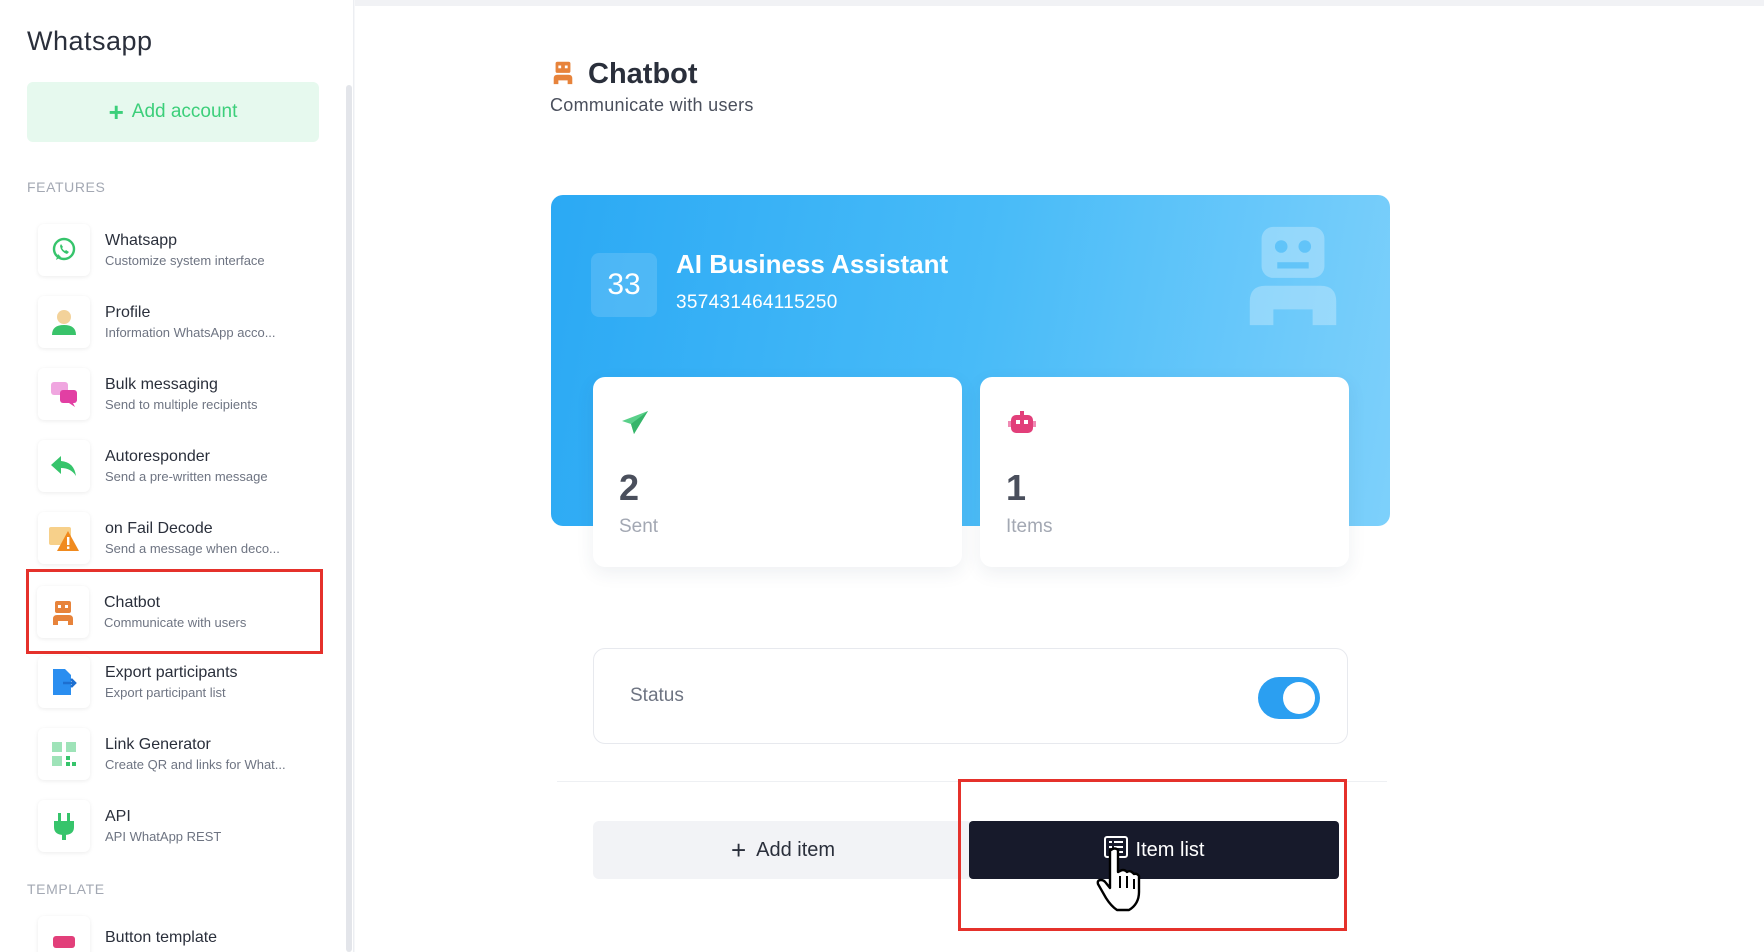  Describe the element at coordinates (141, 240) in the screenshot. I see `sidebar-item-label: Whatsapp` at that location.